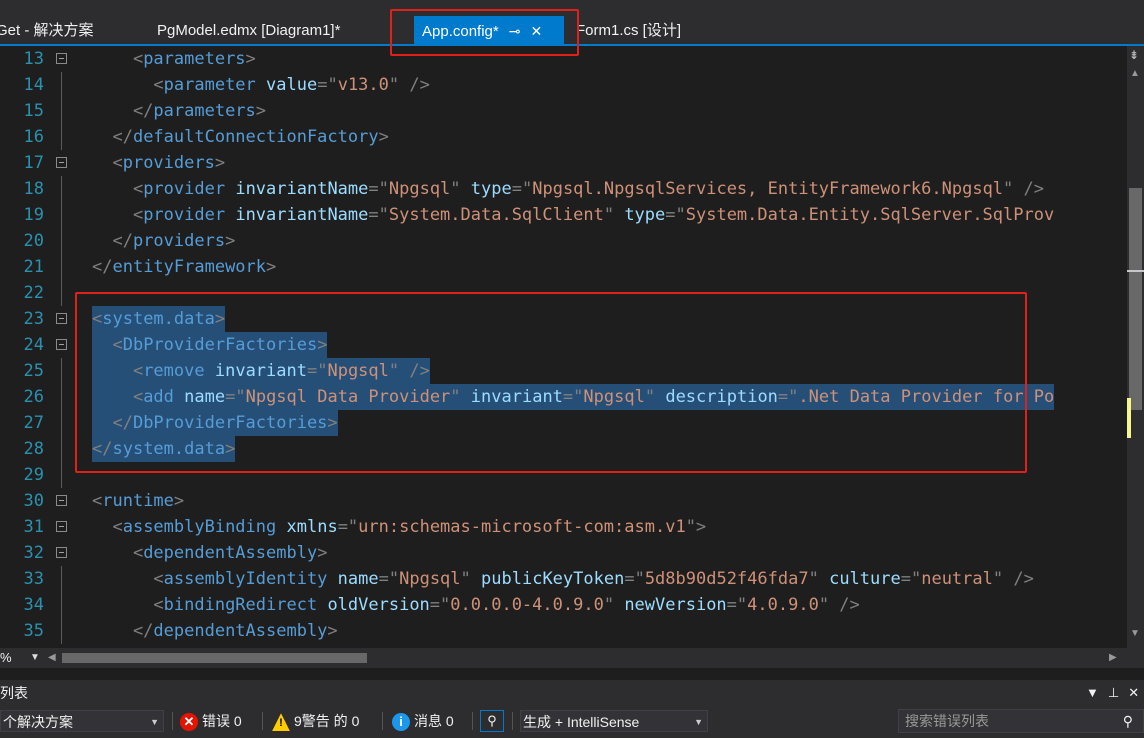  What do you see at coordinates (1097, 692) in the screenshot?
I see `dropdown-icon: ▼` at bounding box center [1097, 692].